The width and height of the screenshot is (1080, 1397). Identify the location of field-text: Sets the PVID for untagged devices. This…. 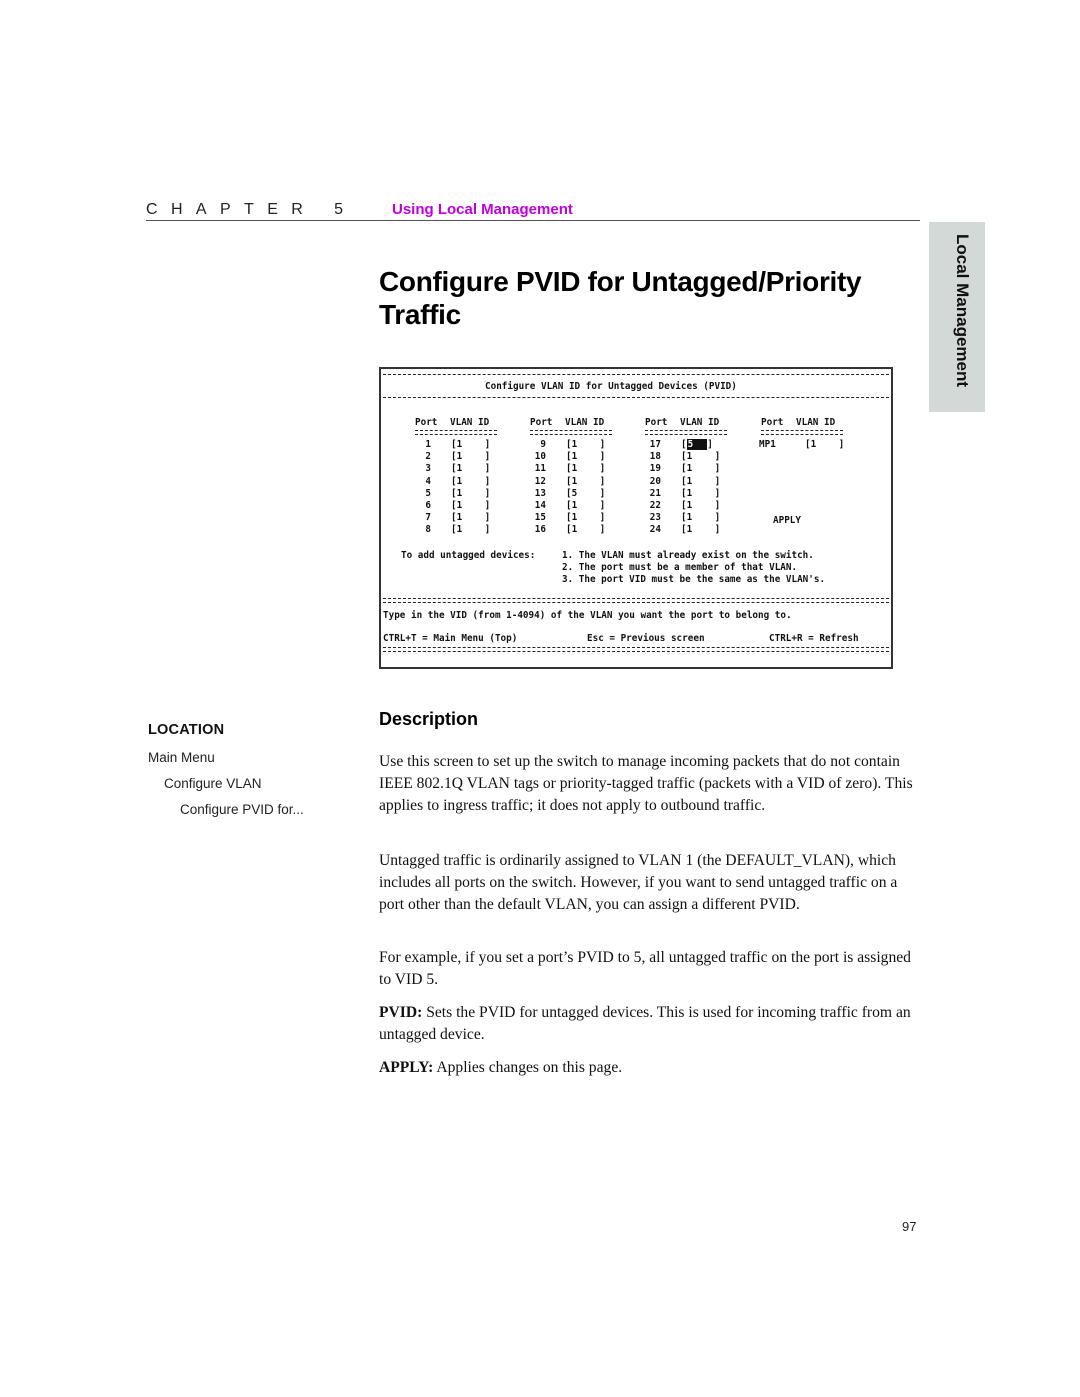
(645, 1023).